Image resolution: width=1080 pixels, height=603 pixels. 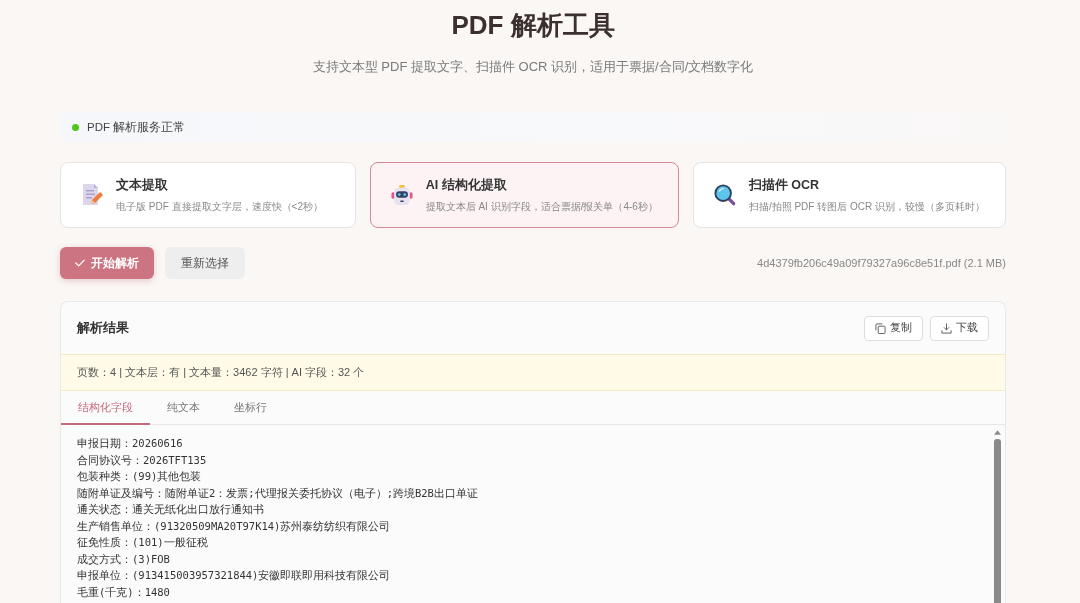 What do you see at coordinates (533, 67) in the screenshot?
I see `page-subtitle: 支持文本型 PDF 提取文字、扫描件 OCR 识别，适用于票据/合同/文档数字化` at bounding box center [533, 67].